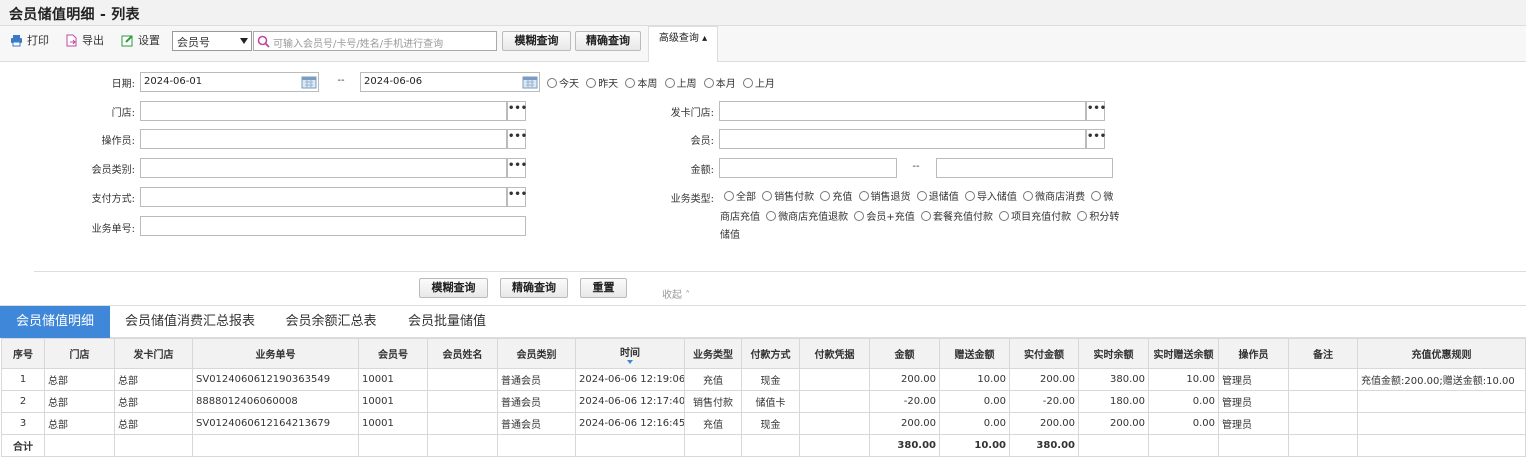 The height and width of the screenshot is (458, 1526). I want to click on col-header: 备注, so click(1323, 353).